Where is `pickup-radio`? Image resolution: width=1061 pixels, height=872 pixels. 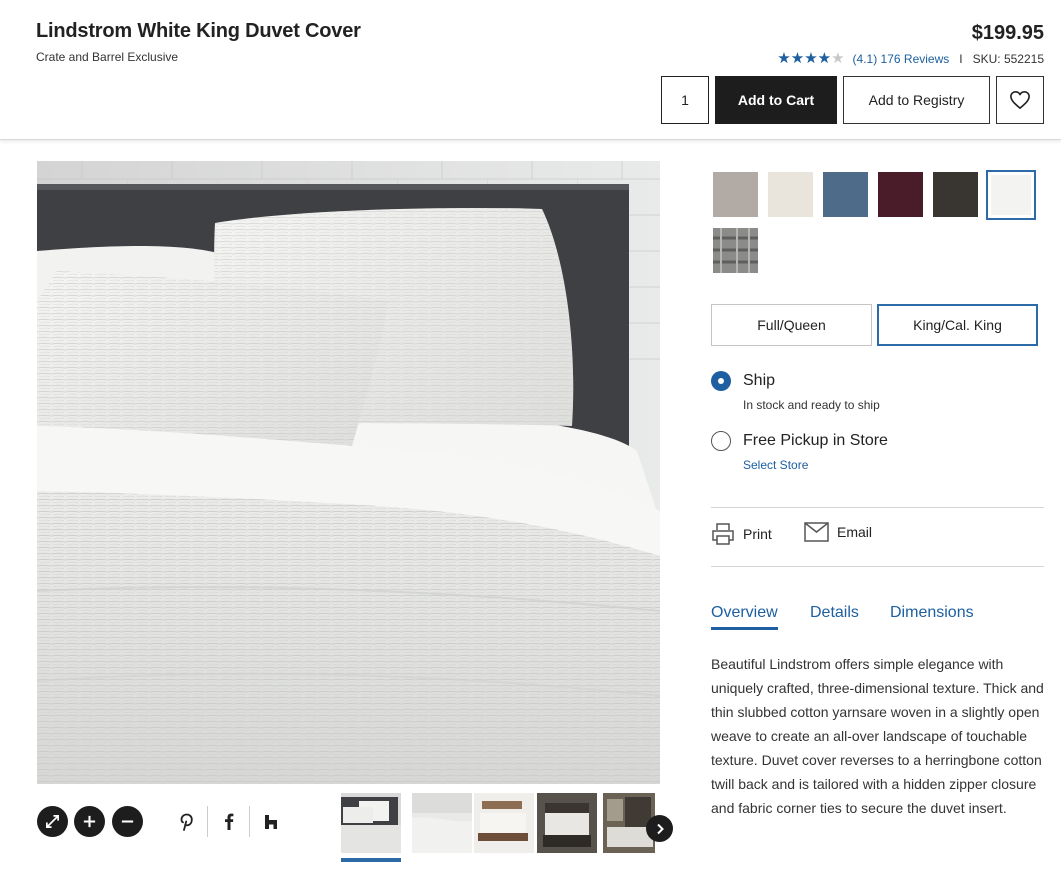 pickup-radio is located at coordinates (721, 441).